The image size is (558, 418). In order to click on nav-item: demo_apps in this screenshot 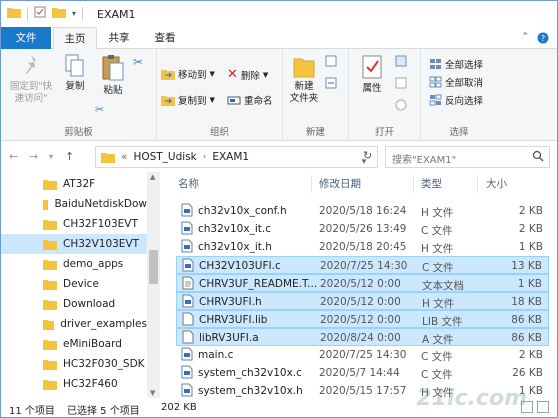, I will do `click(74, 264)`.